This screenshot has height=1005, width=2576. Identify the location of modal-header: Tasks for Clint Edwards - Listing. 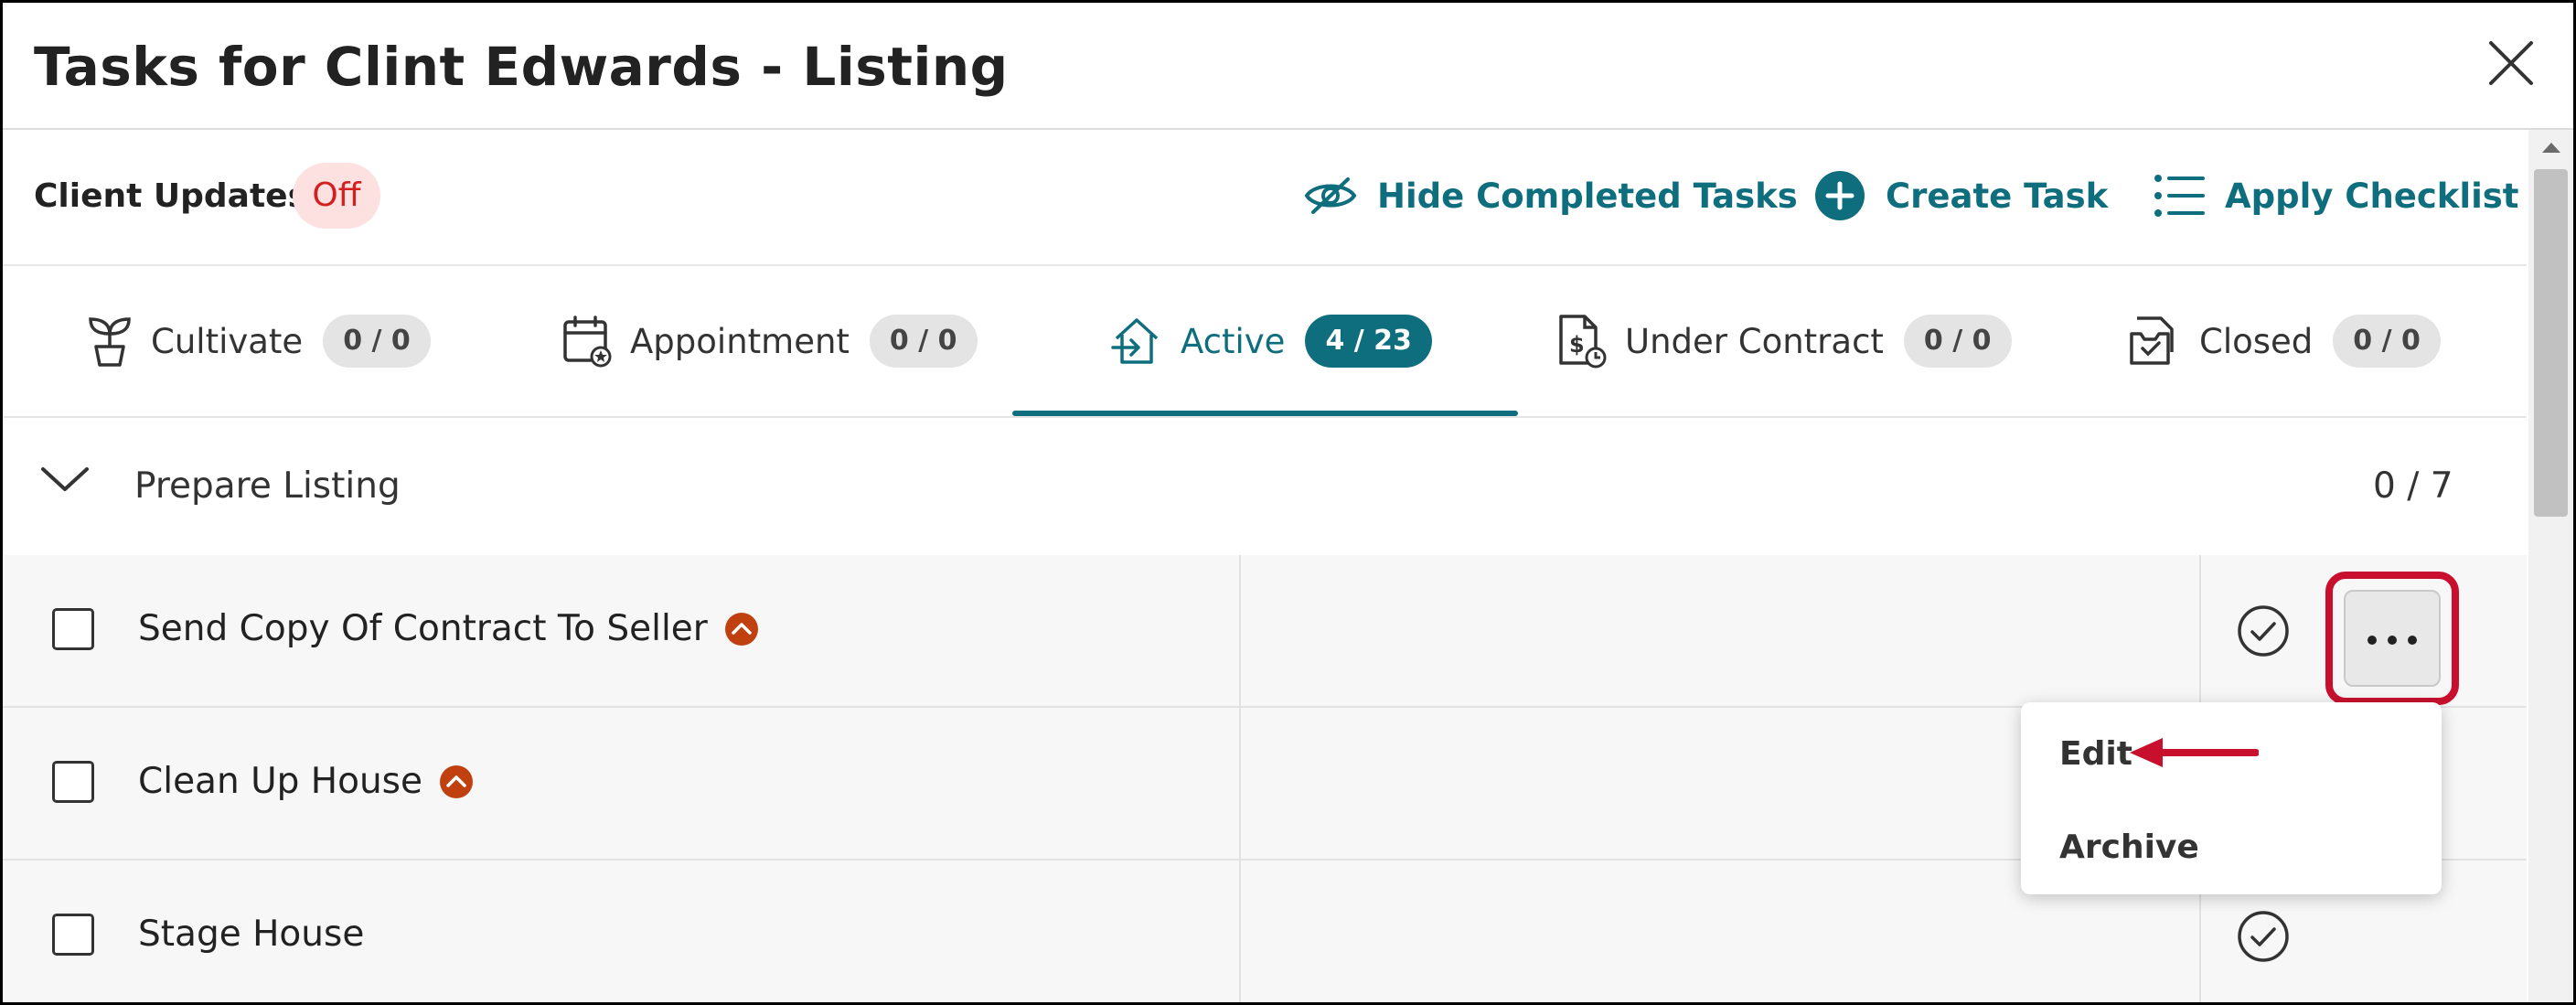
(1288, 66).